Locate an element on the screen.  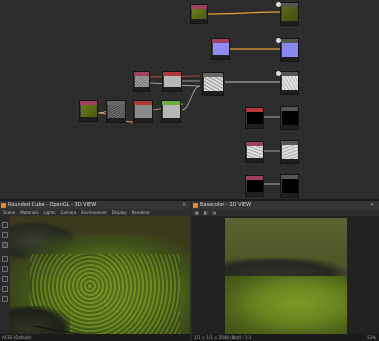
axis-icon is located at coordinates (5, 279).